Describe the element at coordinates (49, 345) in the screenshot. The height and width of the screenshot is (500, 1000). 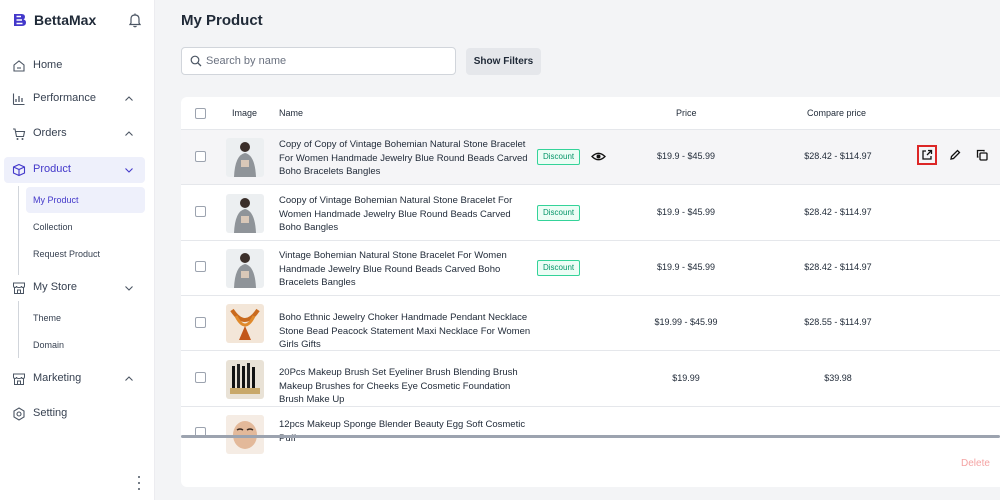
I see `sidebar-subitem-label: Domain` at that location.